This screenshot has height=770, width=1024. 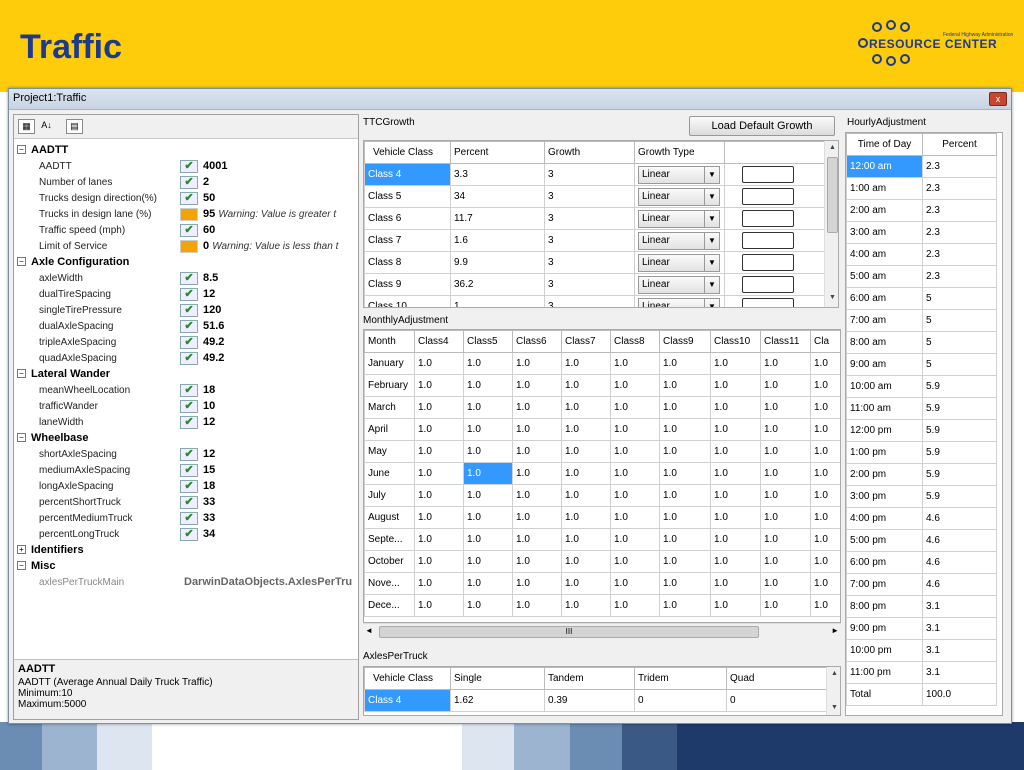 I want to click on property-value: 18, so click(x=209, y=390).